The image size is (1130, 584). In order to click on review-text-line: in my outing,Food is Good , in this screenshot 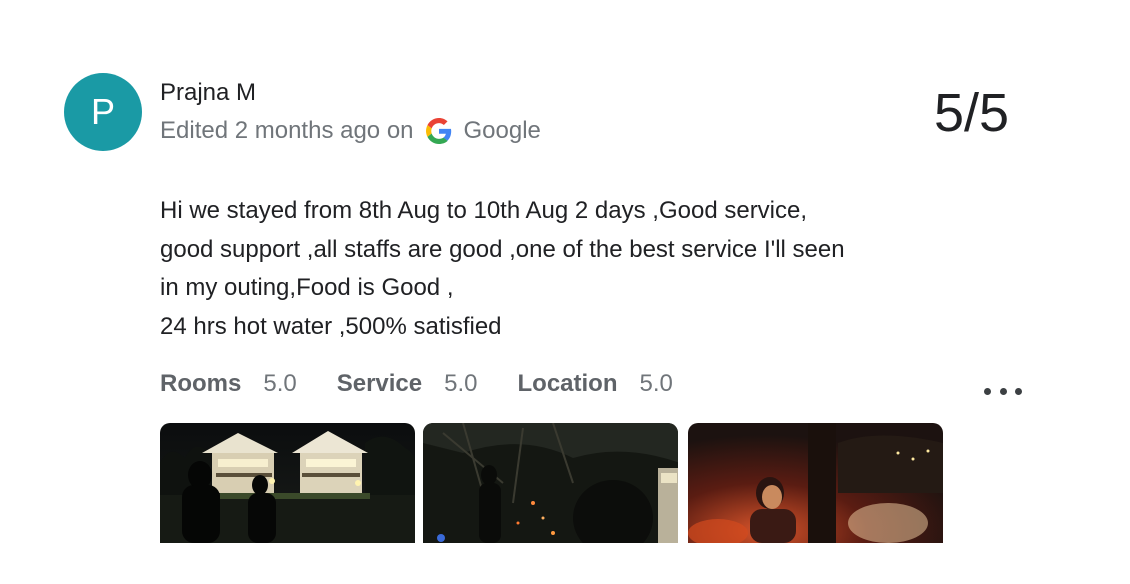, I will do `click(307, 287)`.